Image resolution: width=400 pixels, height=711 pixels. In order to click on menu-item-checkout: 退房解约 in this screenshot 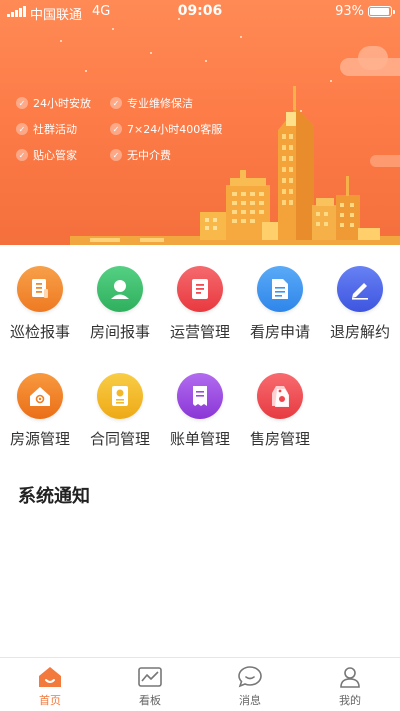, I will do `click(360, 304)`.